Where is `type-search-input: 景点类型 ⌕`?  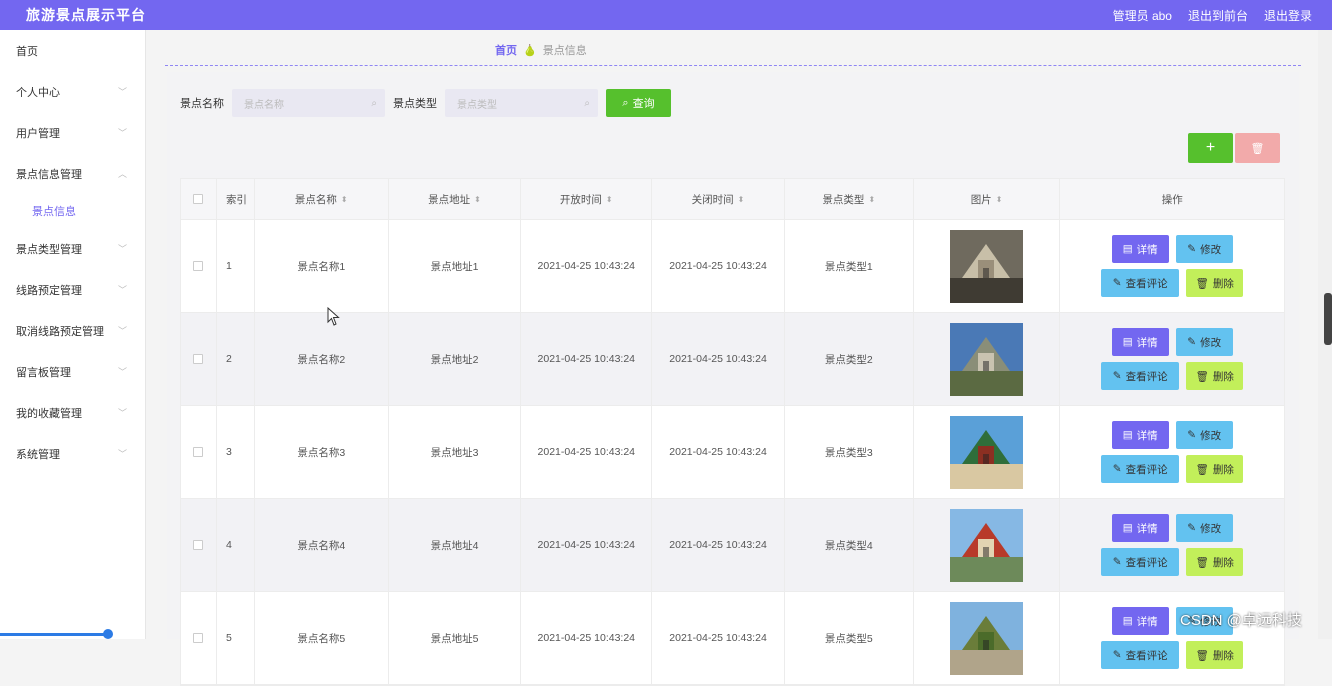 type-search-input: 景点类型 ⌕ is located at coordinates (521, 103).